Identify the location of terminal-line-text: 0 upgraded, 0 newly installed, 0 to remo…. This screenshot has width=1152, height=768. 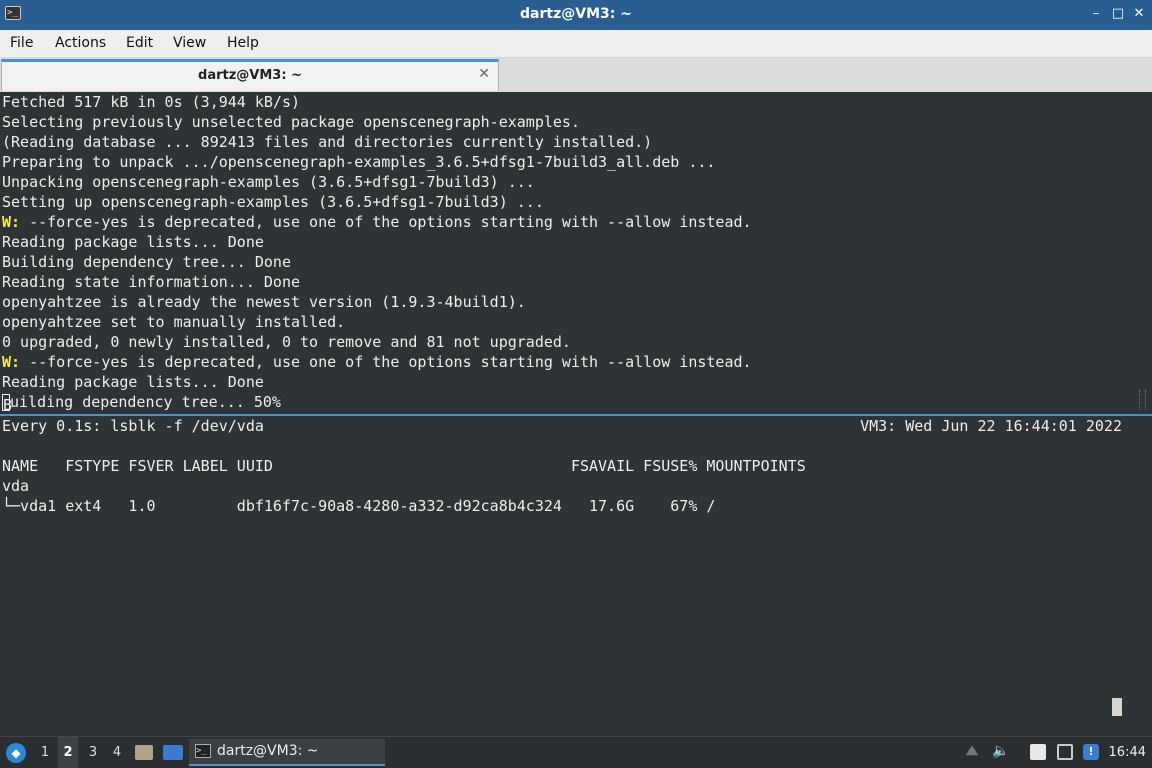
(286, 342).